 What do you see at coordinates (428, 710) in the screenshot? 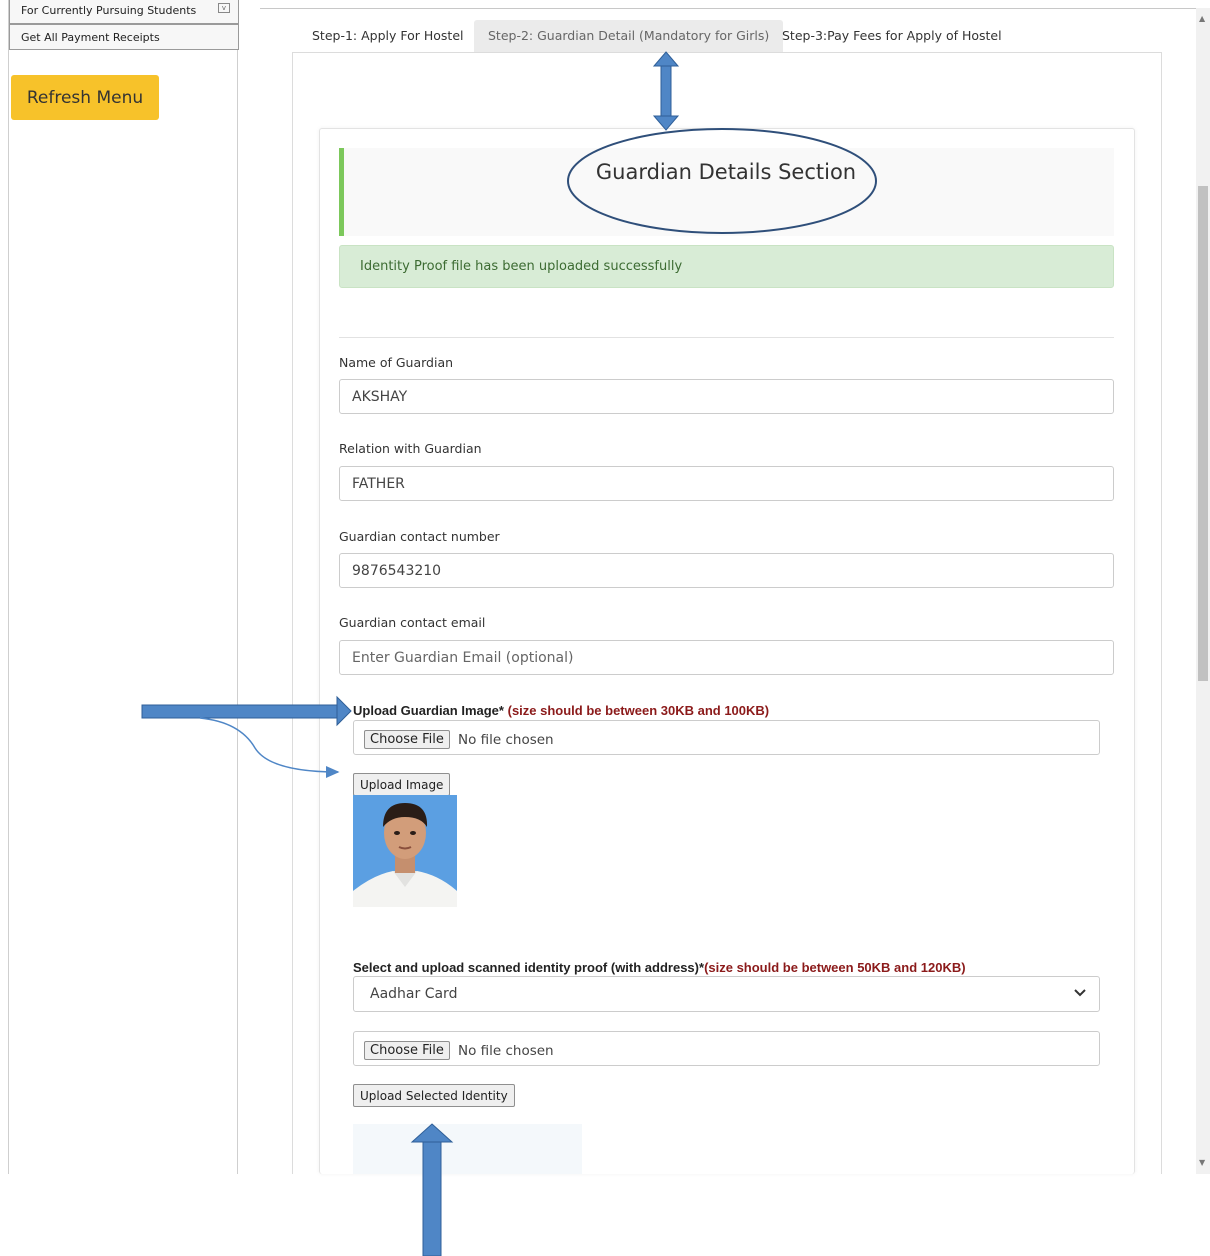
I see `guardian-image-label-text: Upload Guardian Image*` at bounding box center [428, 710].